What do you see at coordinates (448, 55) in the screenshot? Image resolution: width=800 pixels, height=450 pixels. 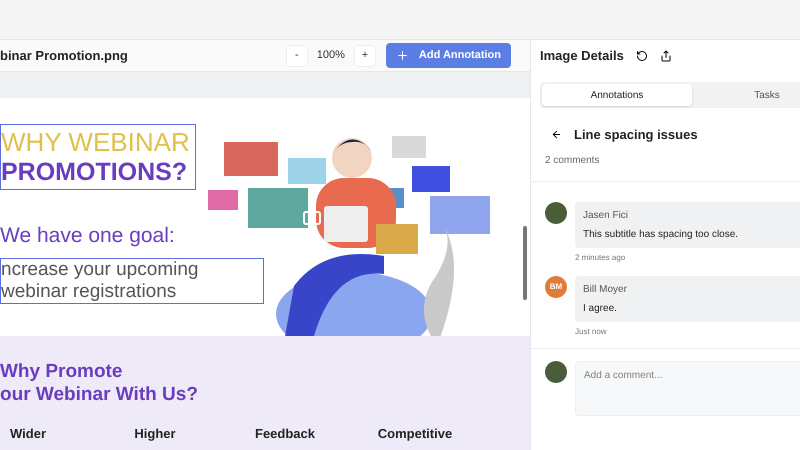 I see `add-annotation-button: Add Annotation` at bounding box center [448, 55].